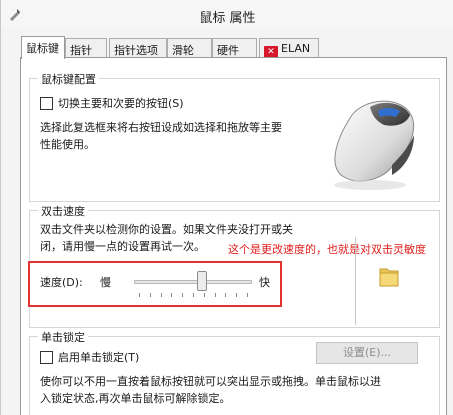 The image size is (453, 415). I want to click on speed-label: 速度(D):, so click(61, 282).